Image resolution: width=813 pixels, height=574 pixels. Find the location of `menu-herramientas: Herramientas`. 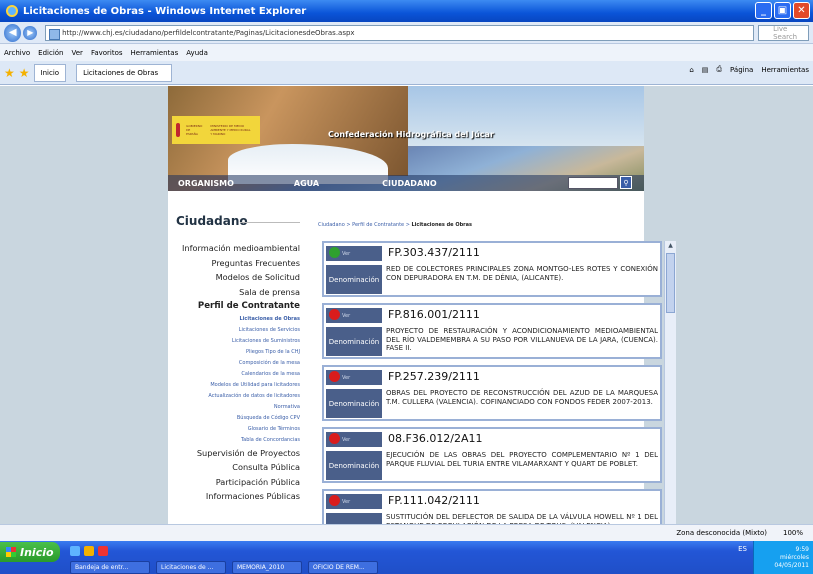

menu-herramientas: Herramientas is located at coordinates (155, 53).